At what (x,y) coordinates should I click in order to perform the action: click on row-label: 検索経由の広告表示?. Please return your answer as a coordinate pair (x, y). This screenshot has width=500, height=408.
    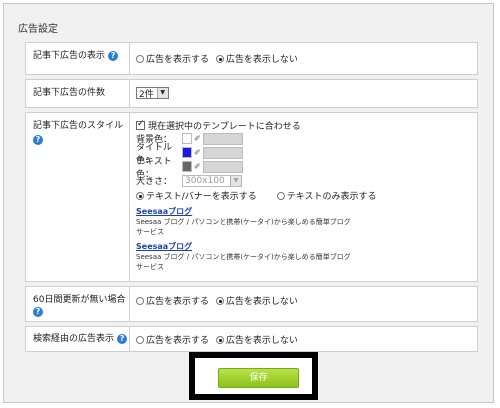
    Looking at the image, I should click on (78, 339).